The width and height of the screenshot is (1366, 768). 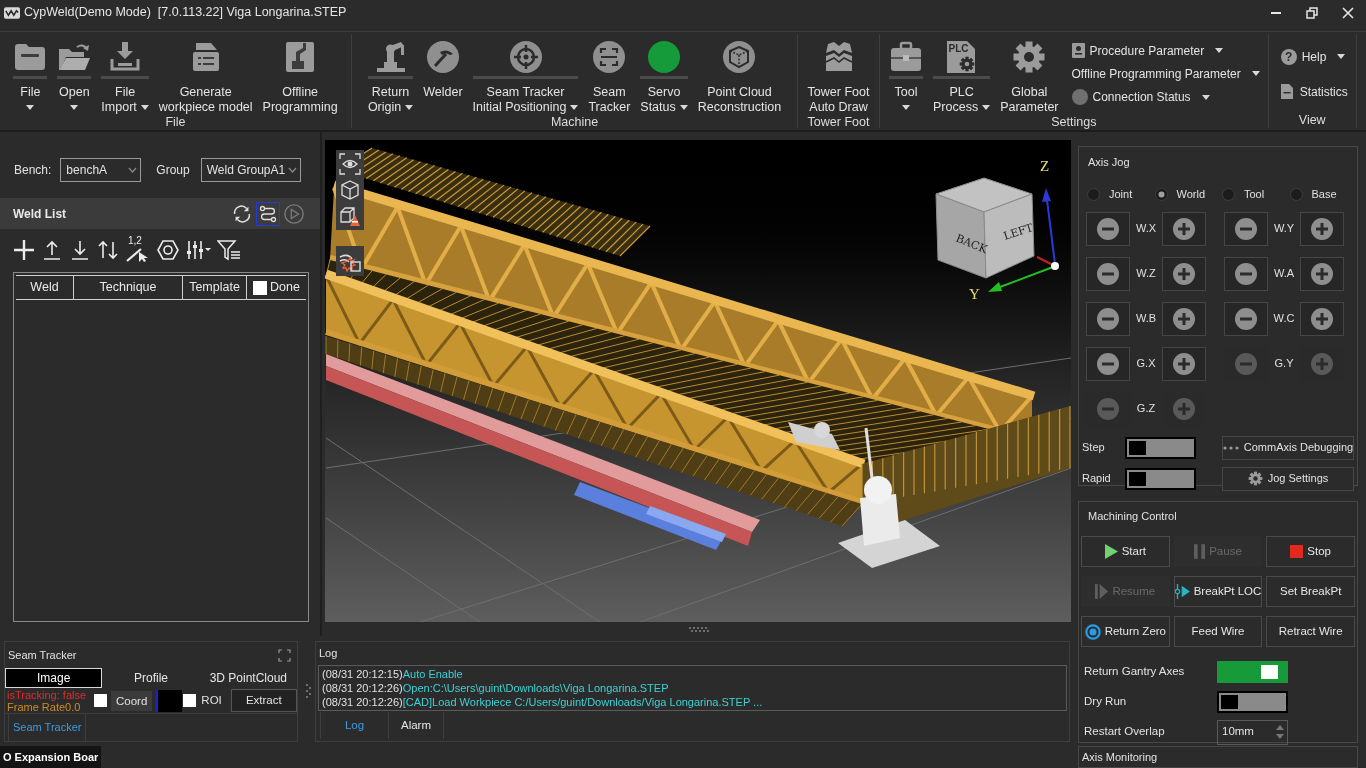 What do you see at coordinates (1121, 194) in the screenshot?
I see `radio-option: Joint` at bounding box center [1121, 194].